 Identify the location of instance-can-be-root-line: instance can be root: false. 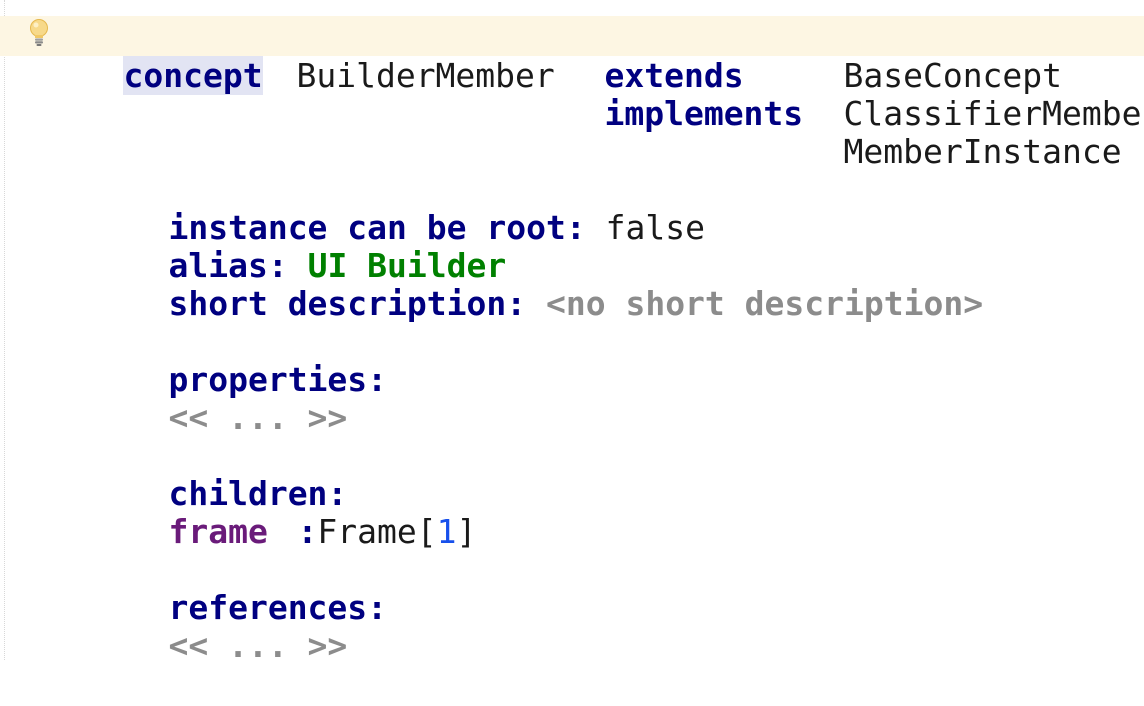
(396, 207).